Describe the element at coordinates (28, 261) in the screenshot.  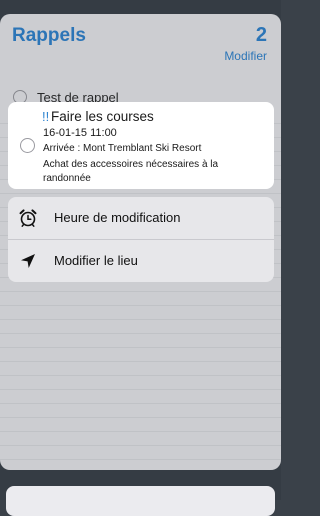
I see `location-arrow-icon` at that location.